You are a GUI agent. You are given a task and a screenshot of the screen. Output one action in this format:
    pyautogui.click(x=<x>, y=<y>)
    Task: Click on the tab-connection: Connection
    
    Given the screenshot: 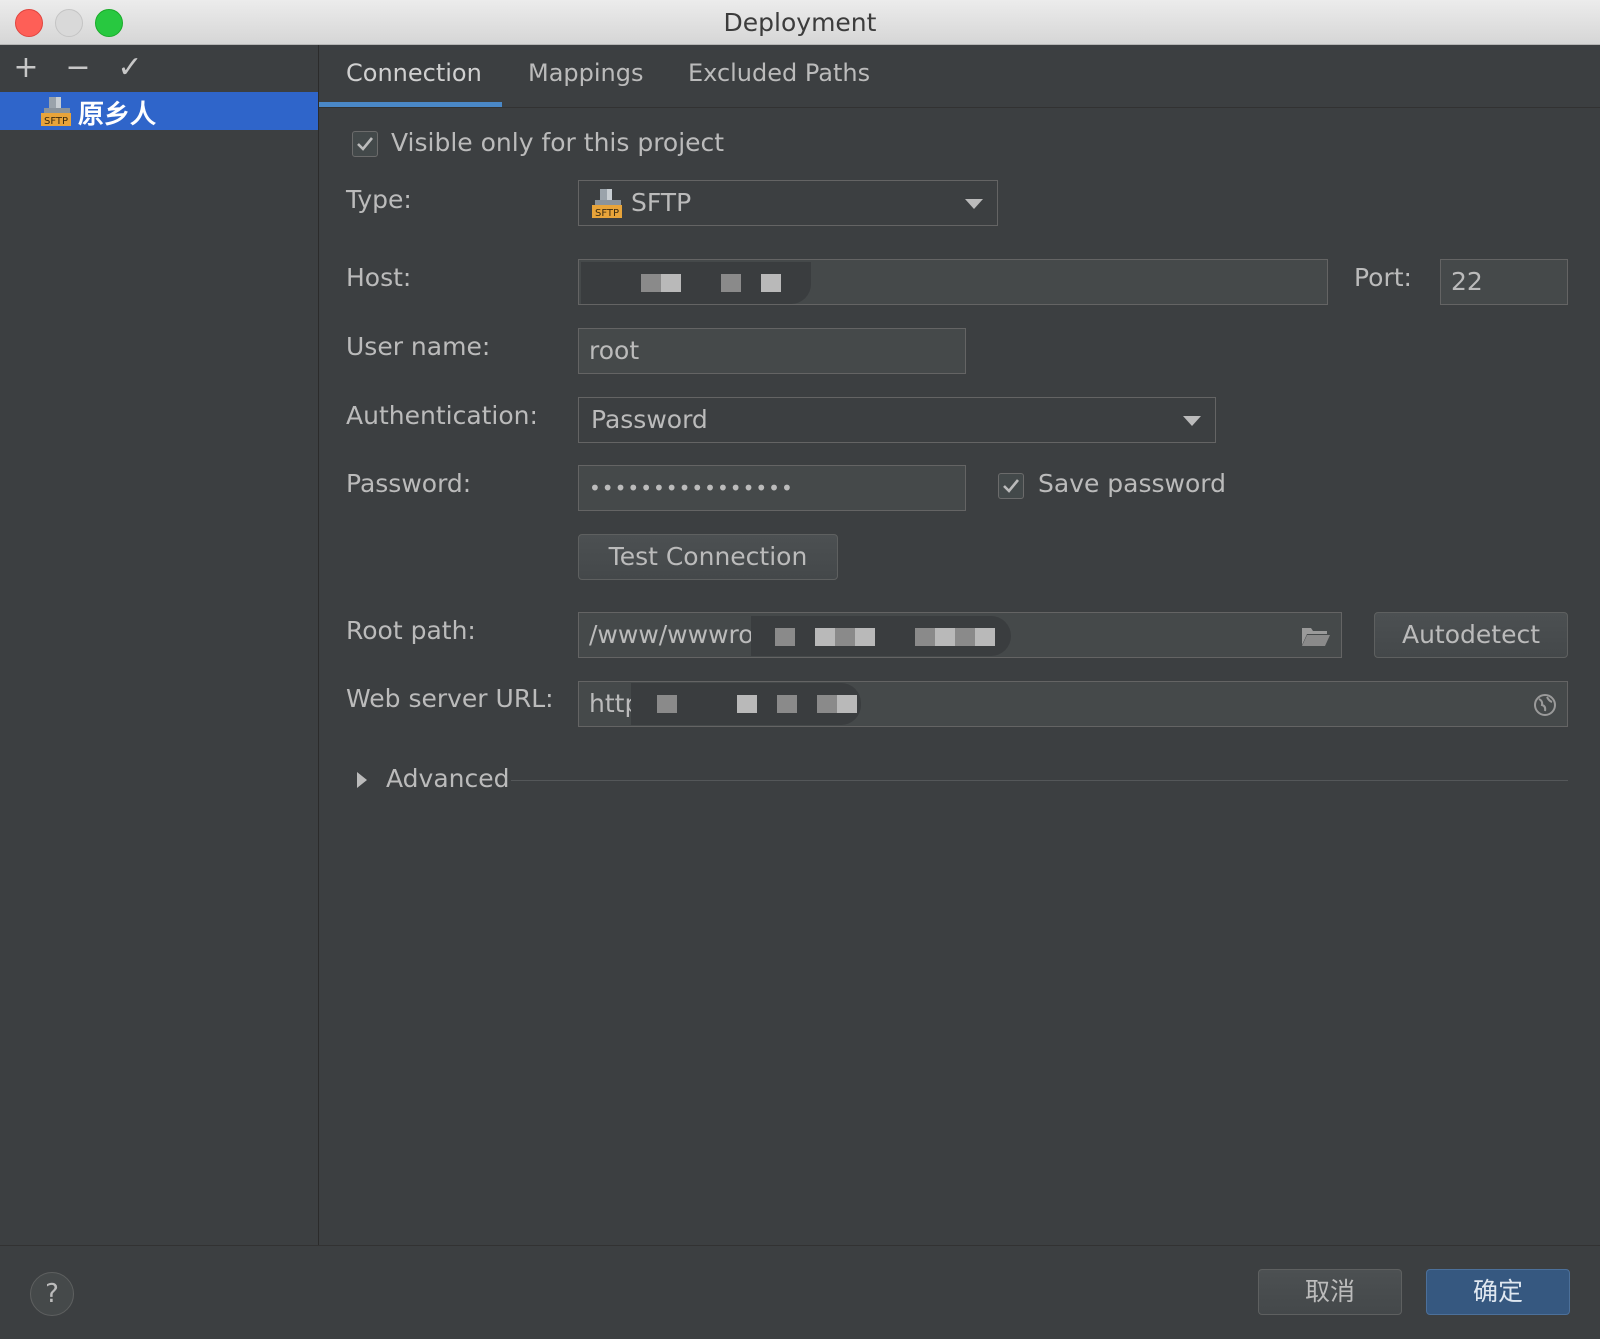 What is the action you would take?
    pyautogui.click(x=414, y=73)
    